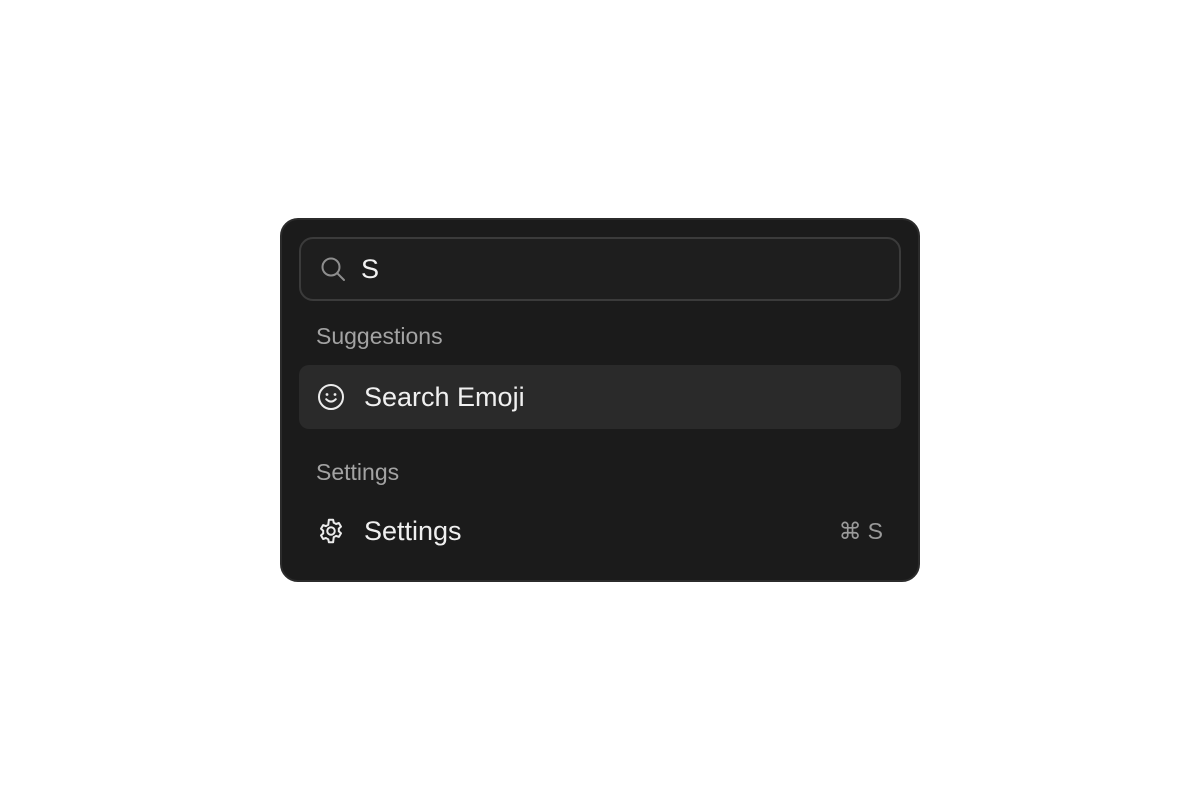 The width and height of the screenshot is (1200, 800). Describe the element at coordinates (600, 397) in the screenshot. I see `search-emoji-item: Search Emoji` at that location.